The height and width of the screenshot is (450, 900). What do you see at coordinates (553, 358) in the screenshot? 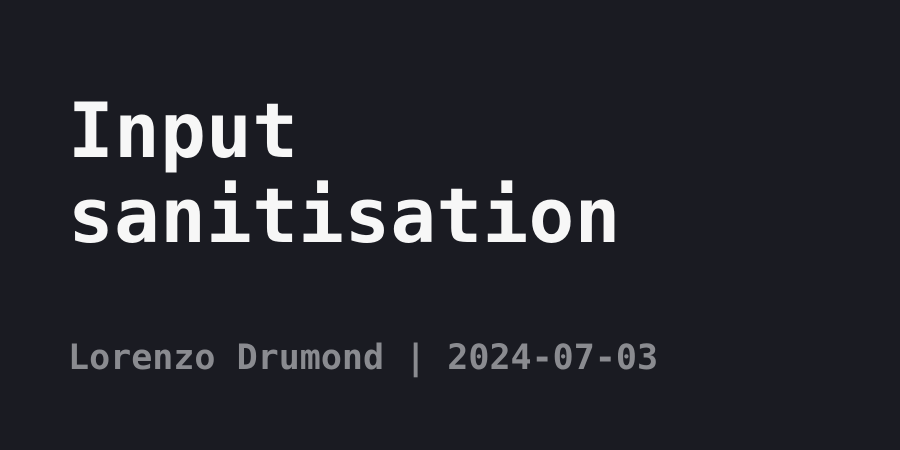
I see `publish-date: 2024-07-03` at bounding box center [553, 358].